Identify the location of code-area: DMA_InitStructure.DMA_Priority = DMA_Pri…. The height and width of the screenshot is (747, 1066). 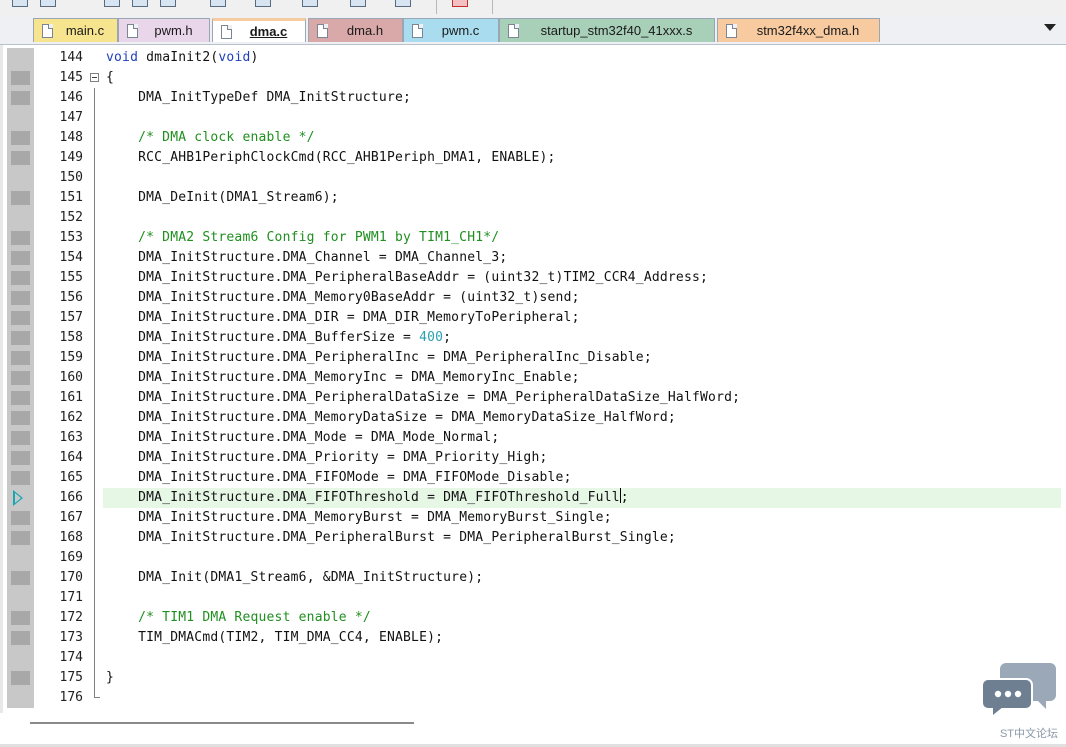
(582, 458).